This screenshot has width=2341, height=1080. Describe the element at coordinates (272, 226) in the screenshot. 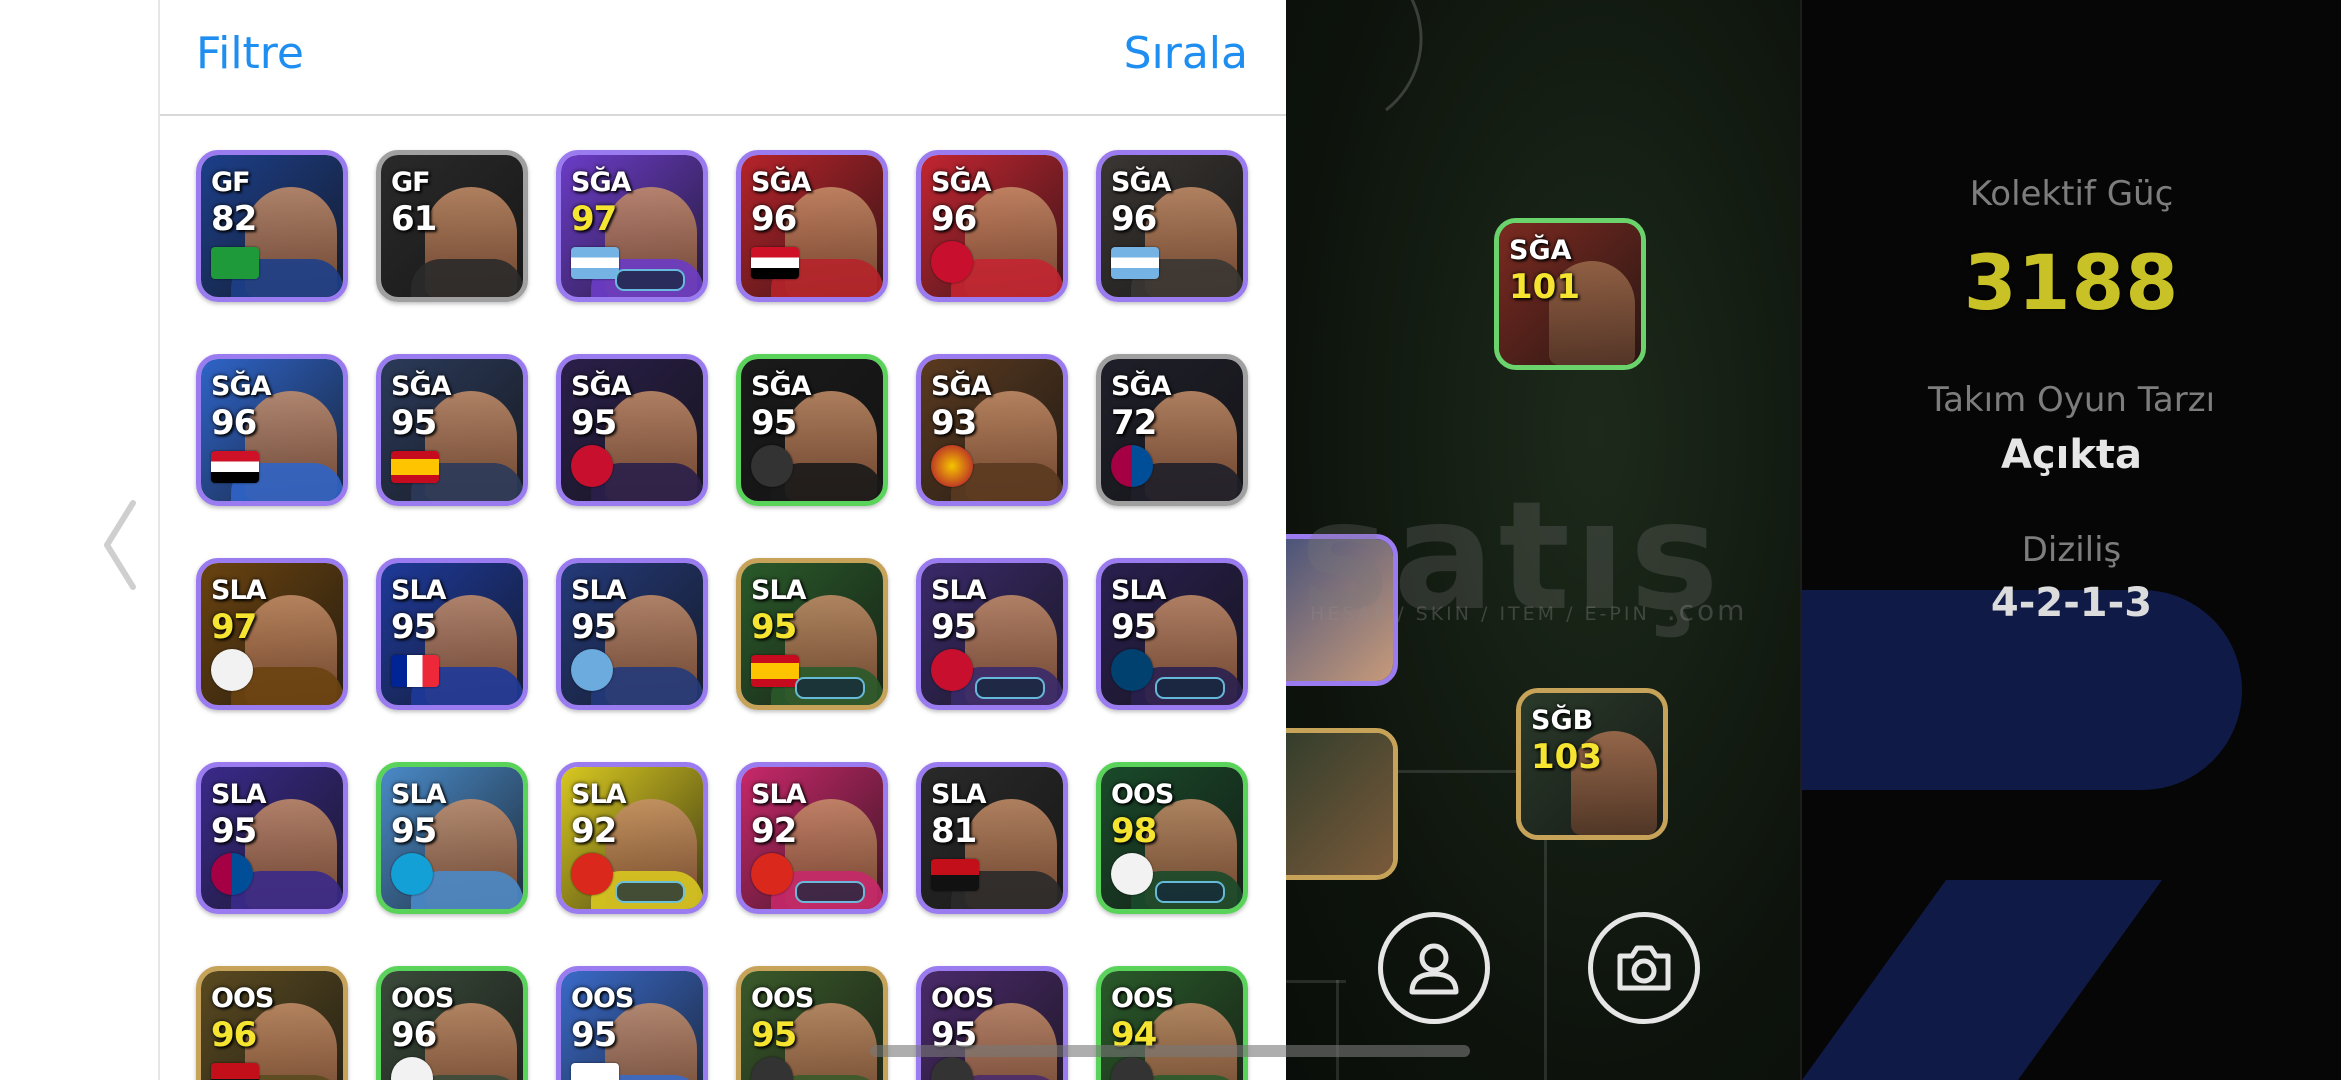

I see `player-card: GF 82` at that location.